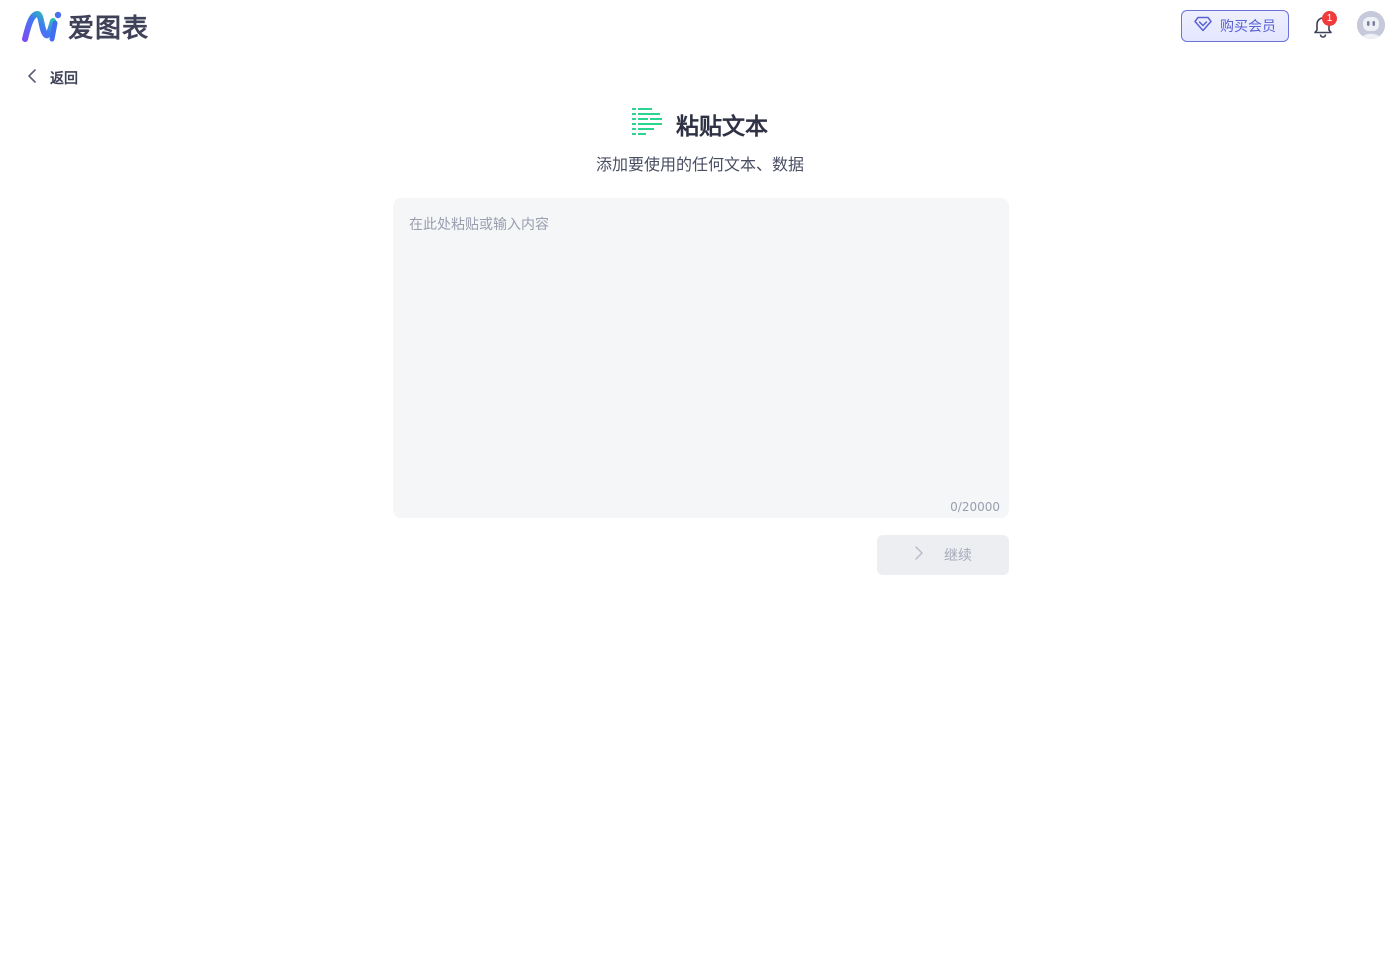 The width and height of the screenshot is (1400, 978). What do you see at coordinates (43, 26) in the screenshot?
I see `ai-logo-icon` at bounding box center [43, 26].